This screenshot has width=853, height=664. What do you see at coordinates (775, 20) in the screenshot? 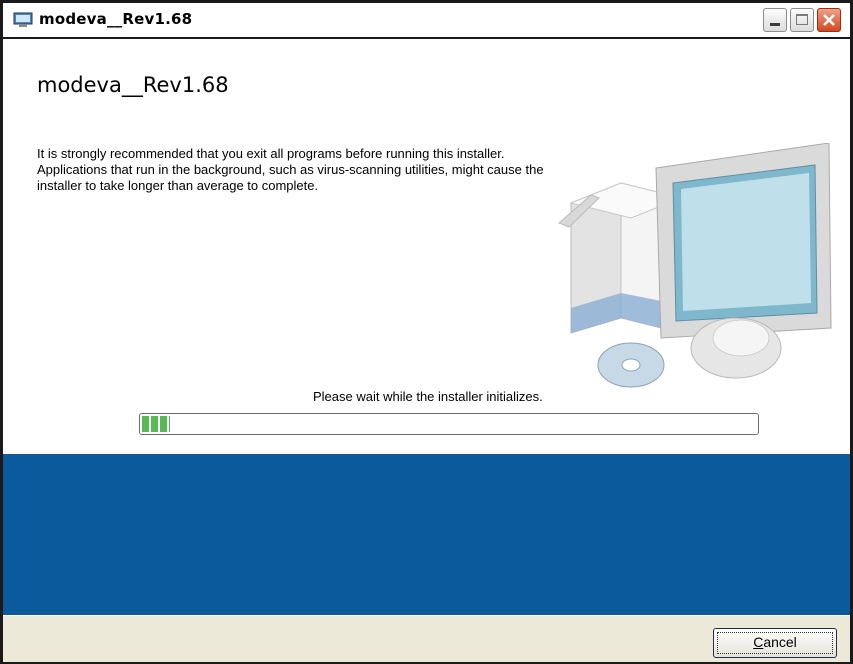
I see `minimize-button` at bounding box center [775, 20].